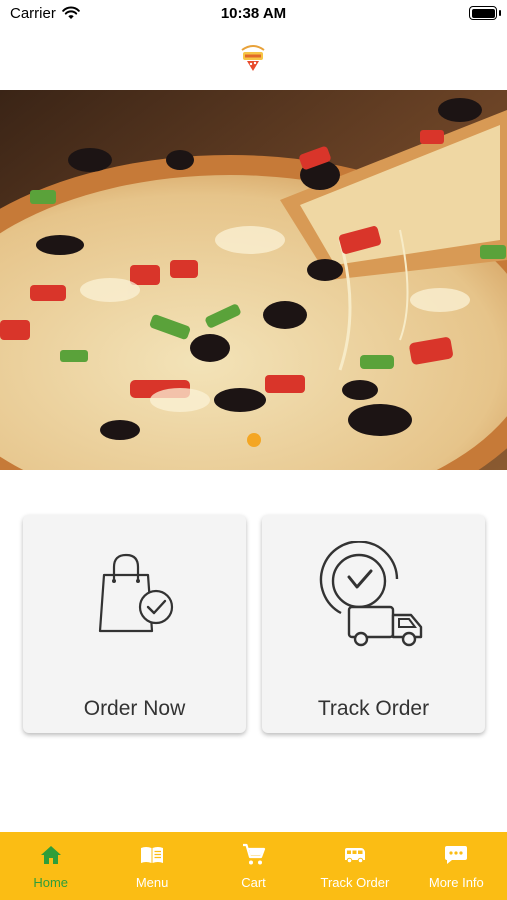 The image size is (507, 900). I want to click on van-icon, so click(354, 856).